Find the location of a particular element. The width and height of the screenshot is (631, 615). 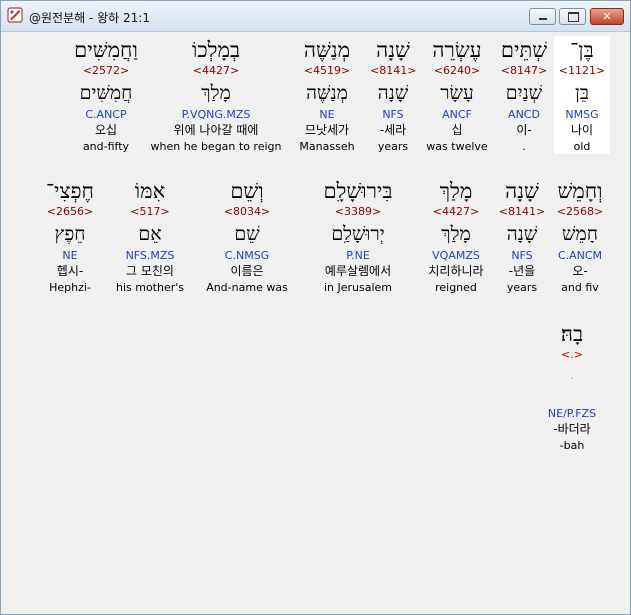

korean-gloss: 예루살렘에서 is located at coordinates (358, 271).